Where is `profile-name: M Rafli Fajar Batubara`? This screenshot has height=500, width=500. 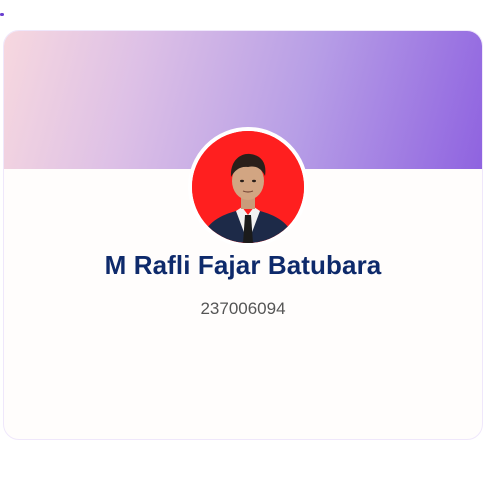
profile-name: M Rafli Fajar Batubara is located at coordinates (243, 265).